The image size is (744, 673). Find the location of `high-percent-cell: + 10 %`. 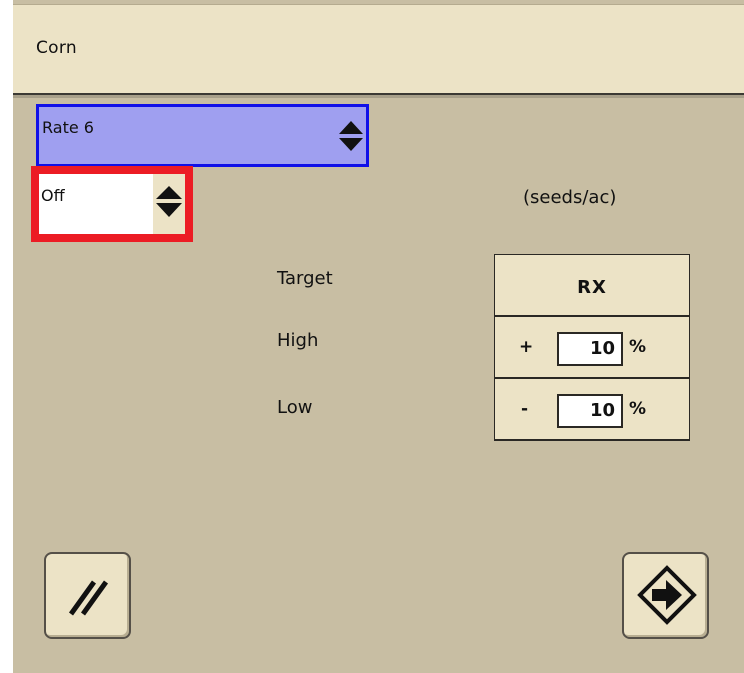

high-percent-cell: + 10 % is located at coordinates (592, 348).